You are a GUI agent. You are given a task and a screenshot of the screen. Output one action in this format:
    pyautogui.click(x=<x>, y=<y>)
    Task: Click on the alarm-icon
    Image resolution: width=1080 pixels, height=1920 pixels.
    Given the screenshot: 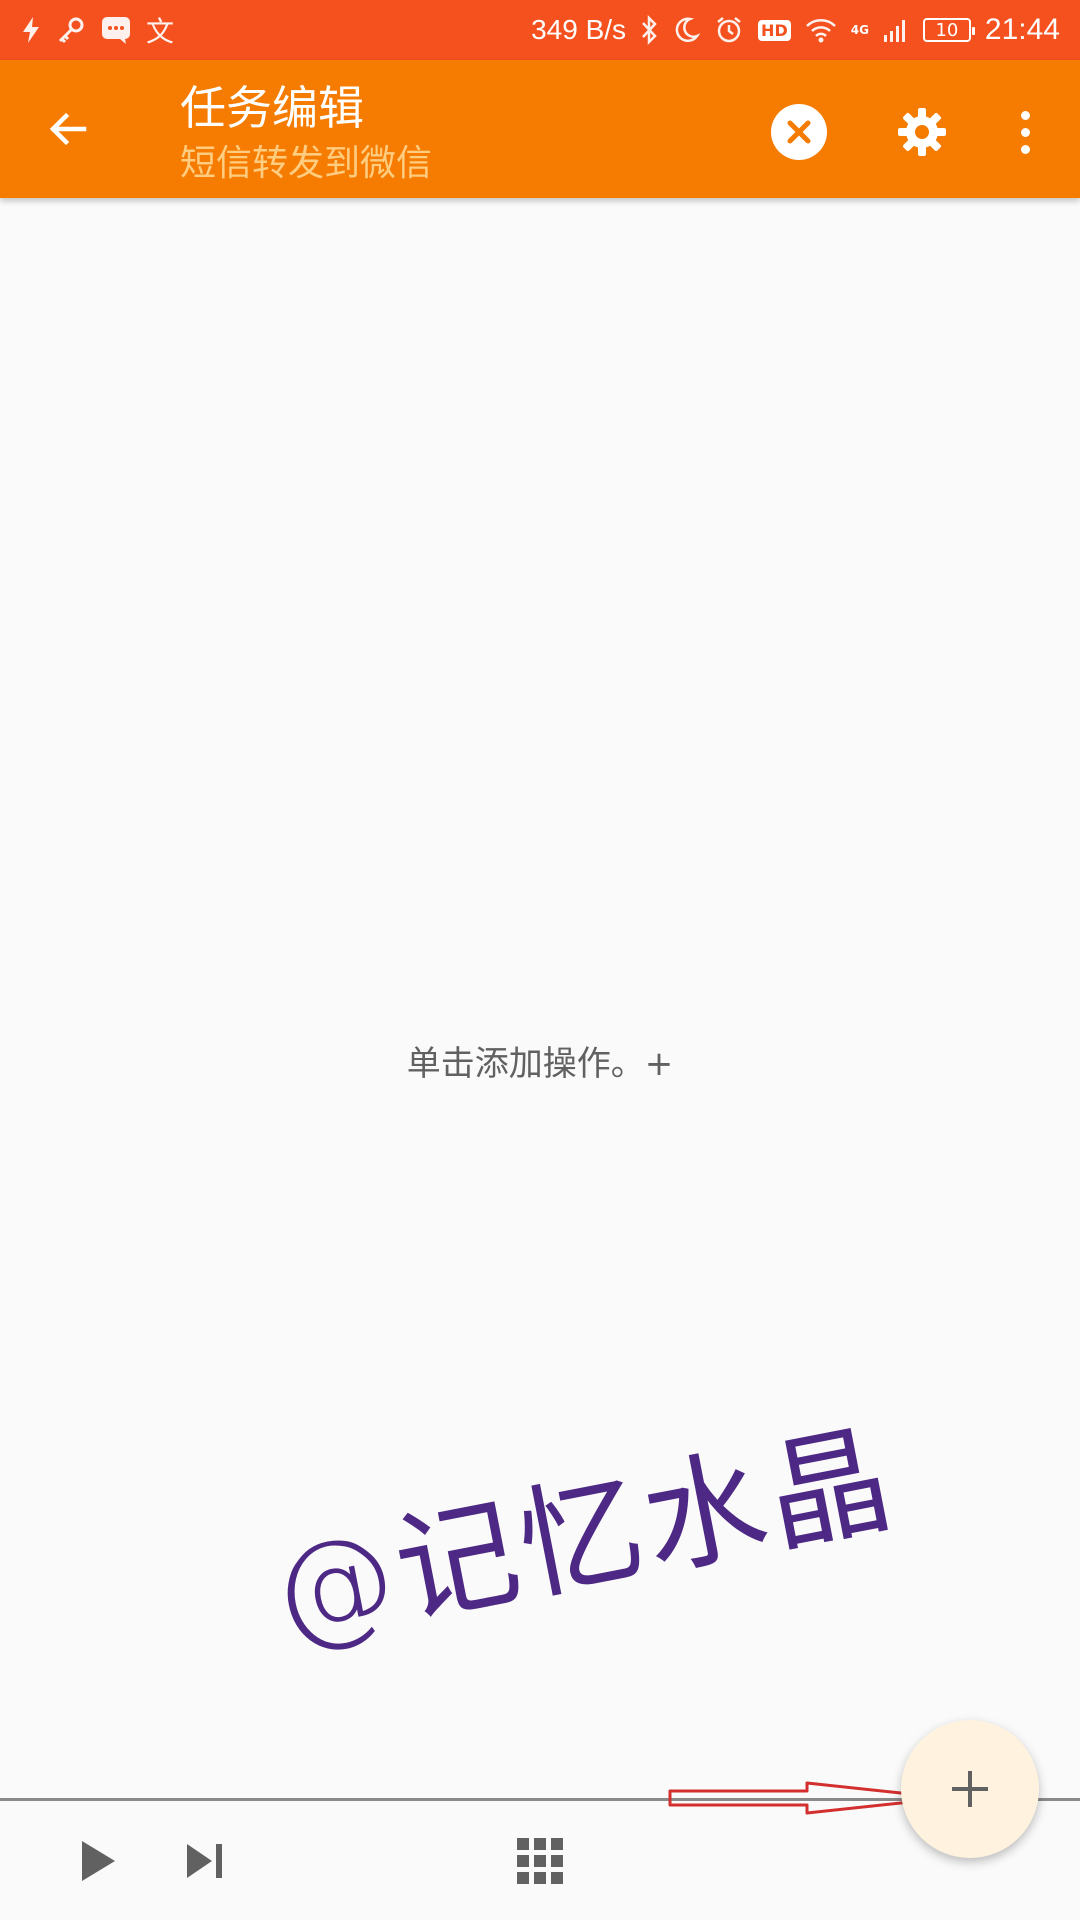 What is the action you would take?
    pyautogui.click(x=729, y=30)
    